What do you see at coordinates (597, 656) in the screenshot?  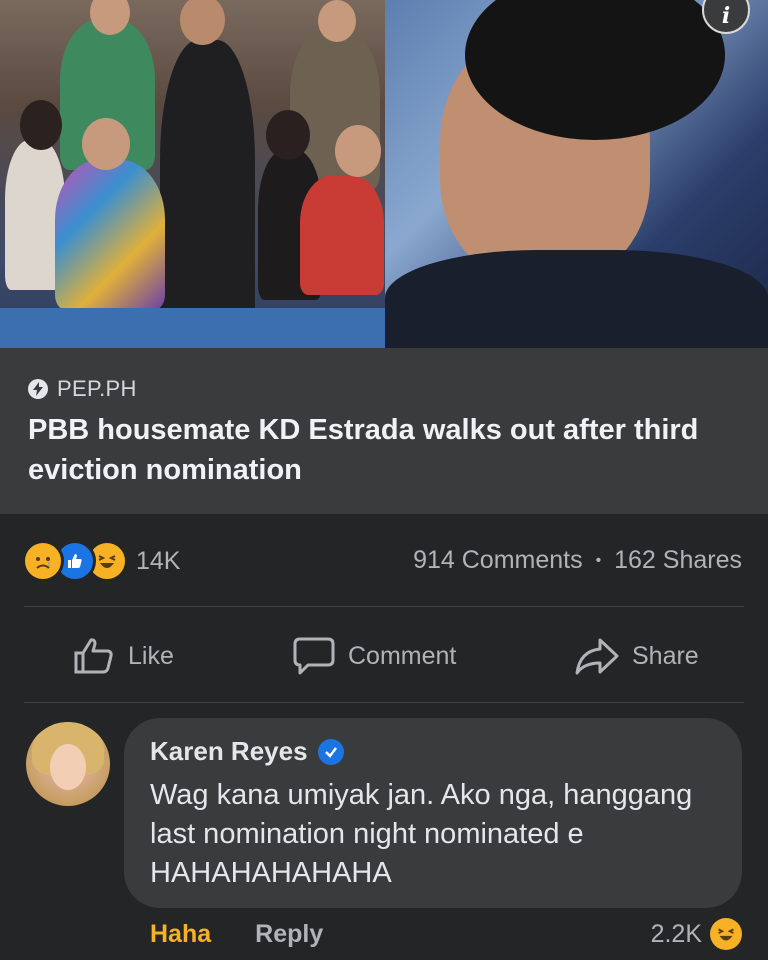 I see `share-arrow-icon` at bounding box center [597, 656].